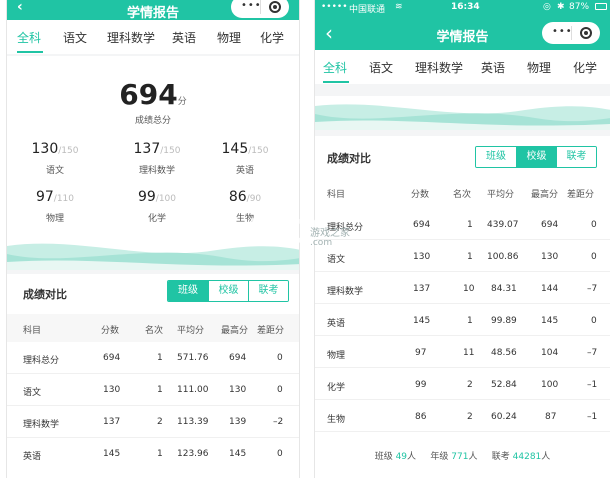 The width and height of the screenshot is (610, 484). I want to click on subject-score: 130/150 语文, so click(55, 158).